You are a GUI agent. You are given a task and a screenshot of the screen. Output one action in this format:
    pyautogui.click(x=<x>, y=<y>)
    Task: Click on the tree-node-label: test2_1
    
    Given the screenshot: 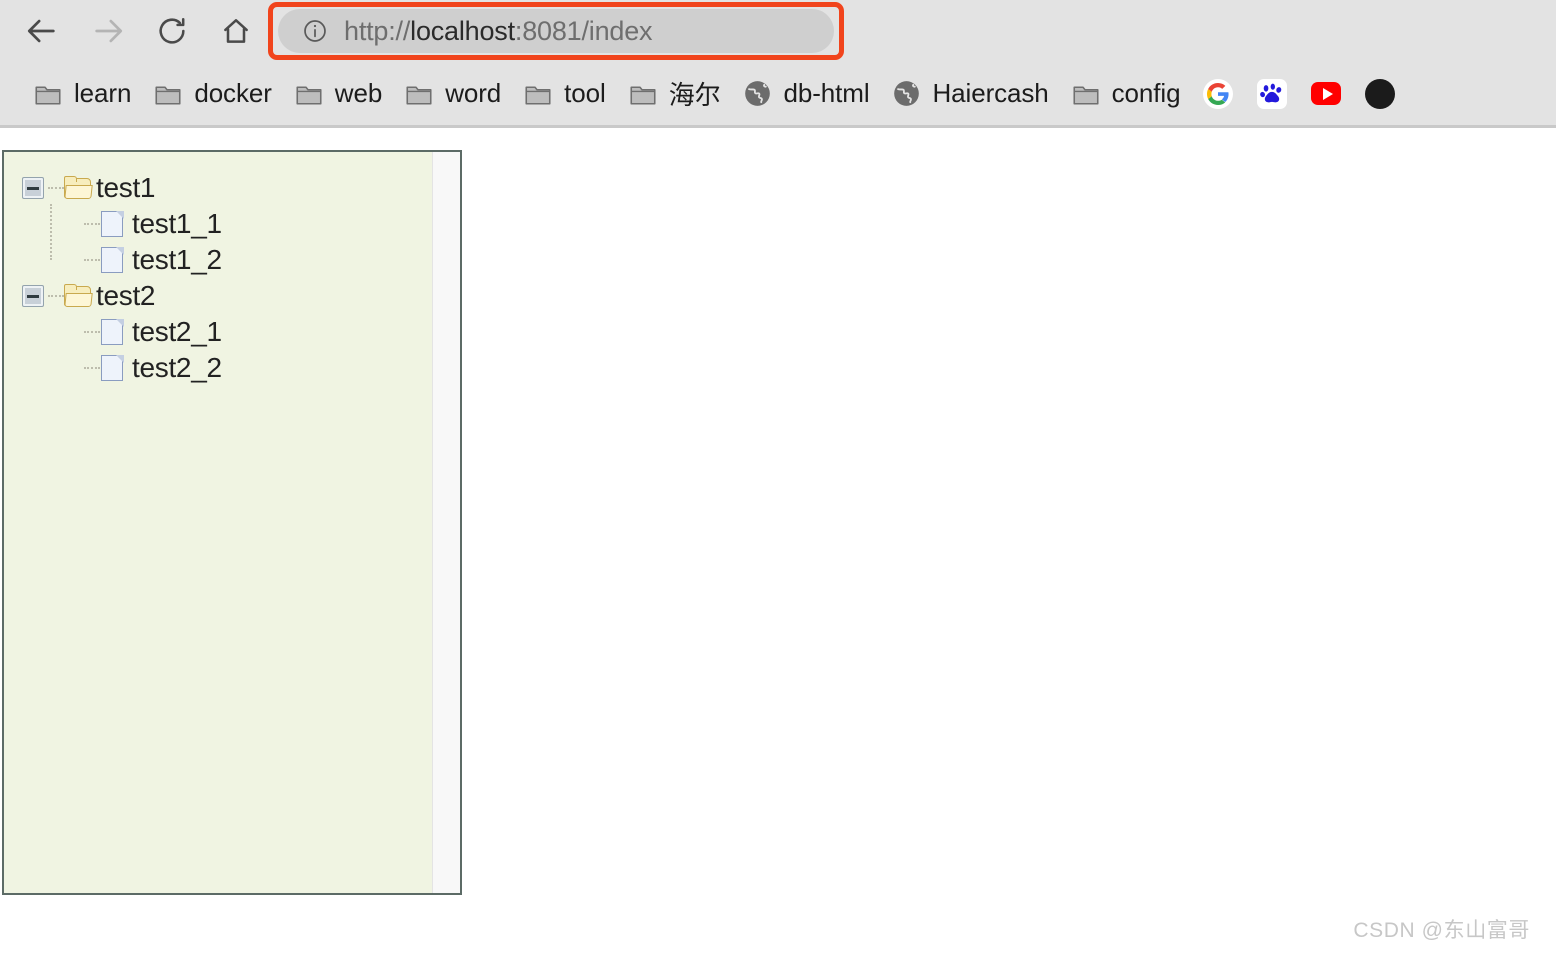 What is the action you would take?
    pyautogui.click(x=177, y=331)
    